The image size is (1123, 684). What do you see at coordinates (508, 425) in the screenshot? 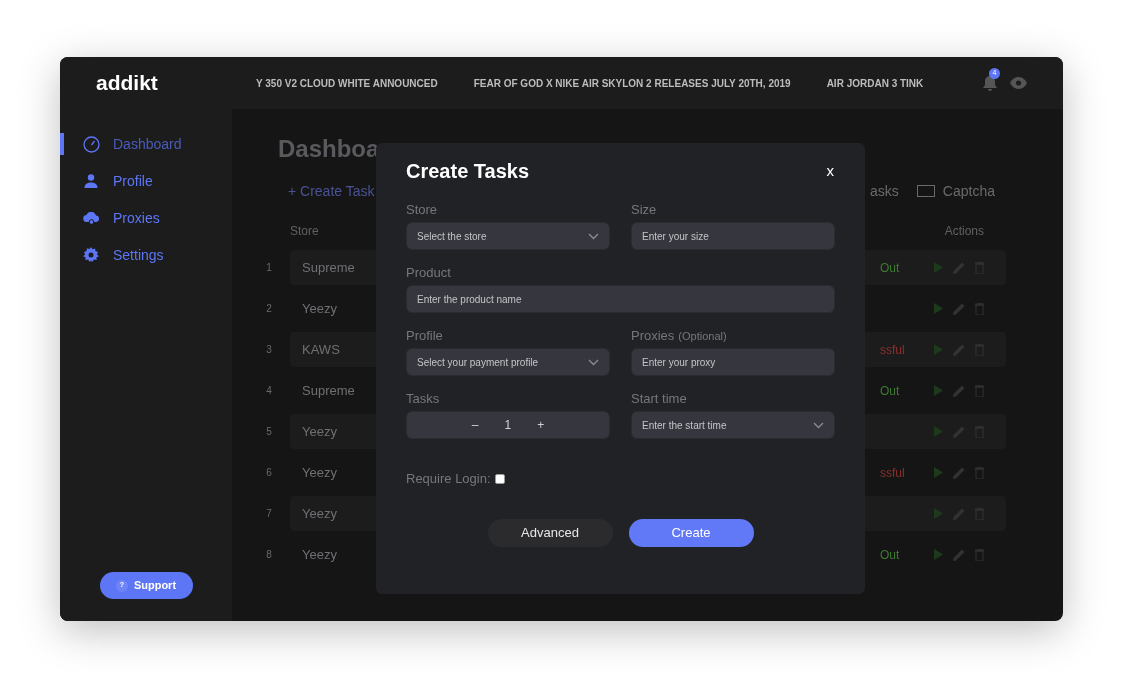
I see `stepper-value: 1` at bounding box center [508, 425].